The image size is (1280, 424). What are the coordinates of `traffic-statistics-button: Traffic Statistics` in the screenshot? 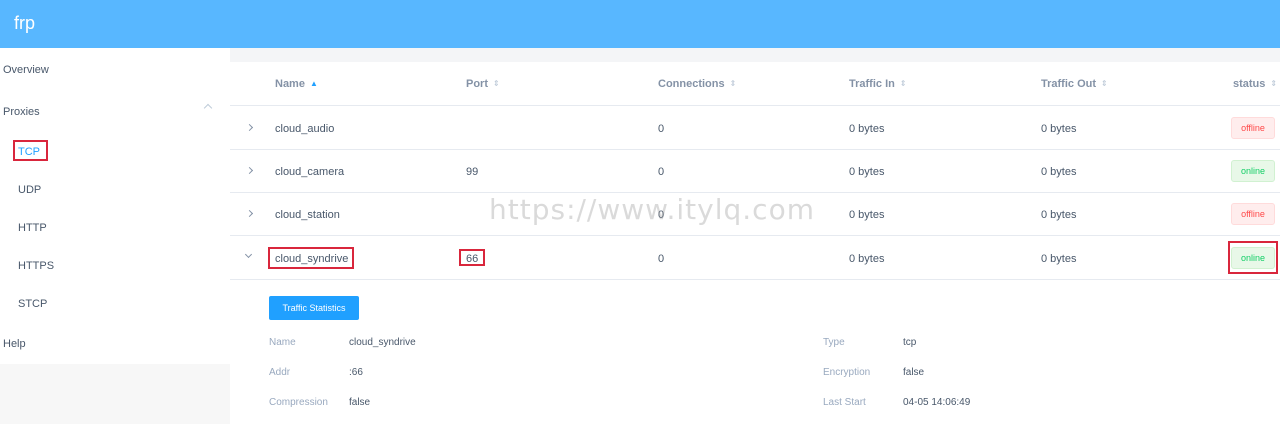 It's located at (314, 308).